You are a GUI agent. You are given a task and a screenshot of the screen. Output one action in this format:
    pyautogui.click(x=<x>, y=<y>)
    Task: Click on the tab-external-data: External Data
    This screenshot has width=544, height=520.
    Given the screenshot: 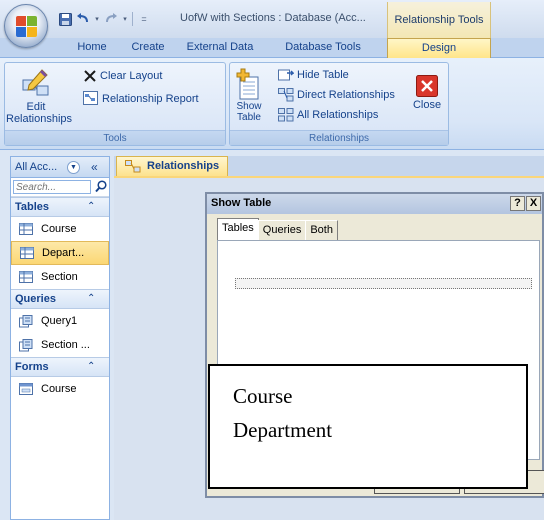 What is the action you would take?
    pyautogui.click(x=220, y=49)
    